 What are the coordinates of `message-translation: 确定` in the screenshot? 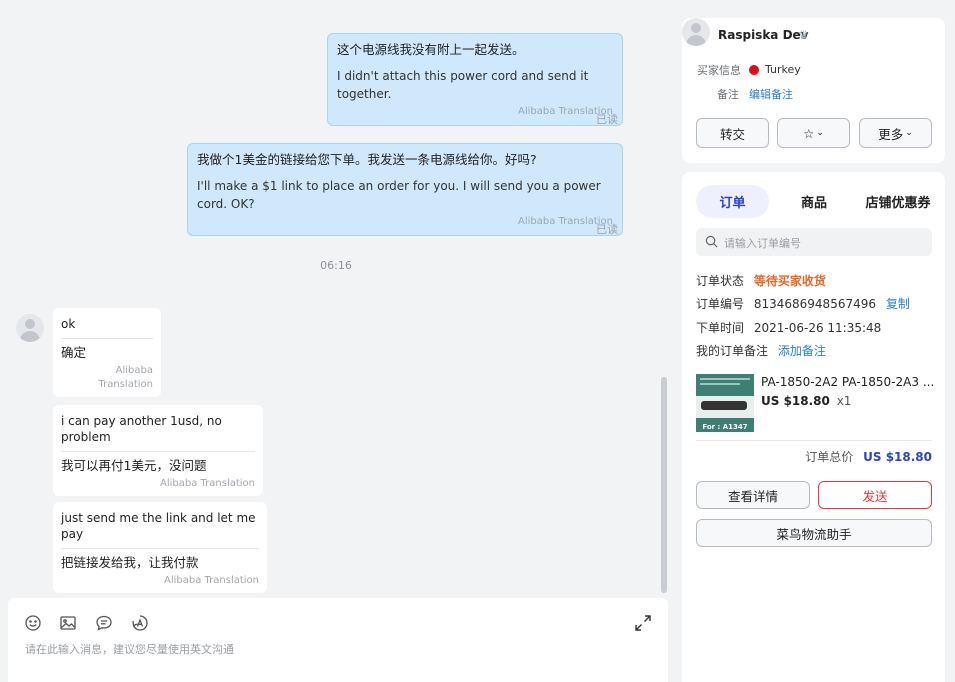 It's located at (74, 352).